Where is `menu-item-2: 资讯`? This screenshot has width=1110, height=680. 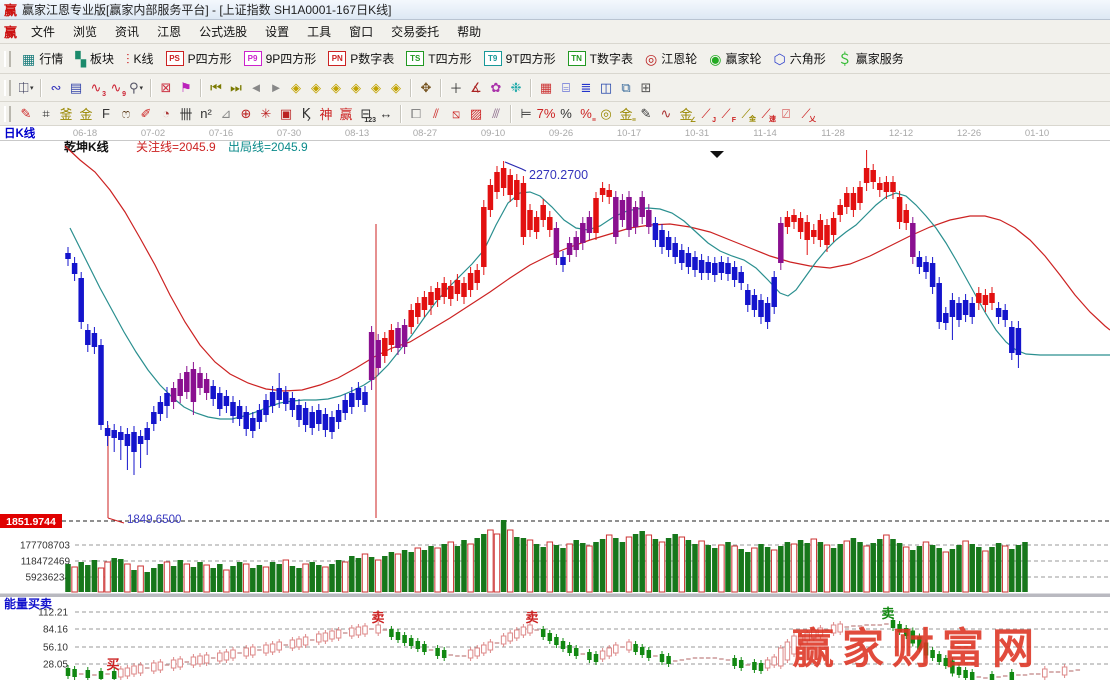 menu-item-2: 资讯 is located at coordinates (127, 31).